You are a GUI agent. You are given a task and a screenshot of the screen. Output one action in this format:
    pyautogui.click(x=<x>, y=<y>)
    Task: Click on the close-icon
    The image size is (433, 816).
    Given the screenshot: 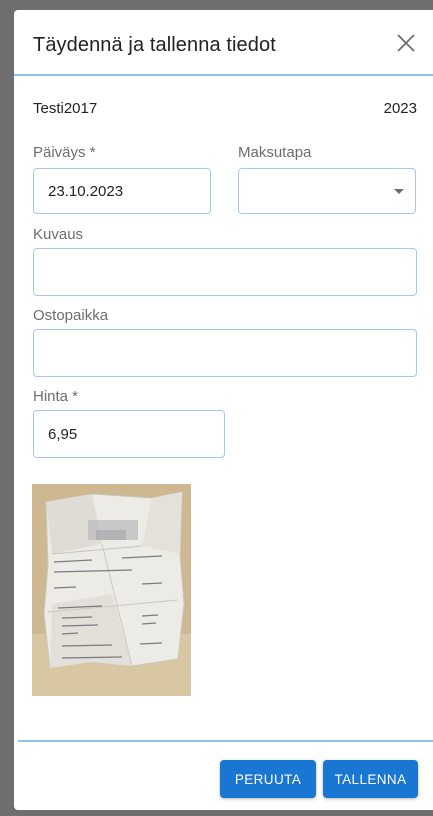 What is the action you would take?
    pyautogui.click(x=406, y=43)
    